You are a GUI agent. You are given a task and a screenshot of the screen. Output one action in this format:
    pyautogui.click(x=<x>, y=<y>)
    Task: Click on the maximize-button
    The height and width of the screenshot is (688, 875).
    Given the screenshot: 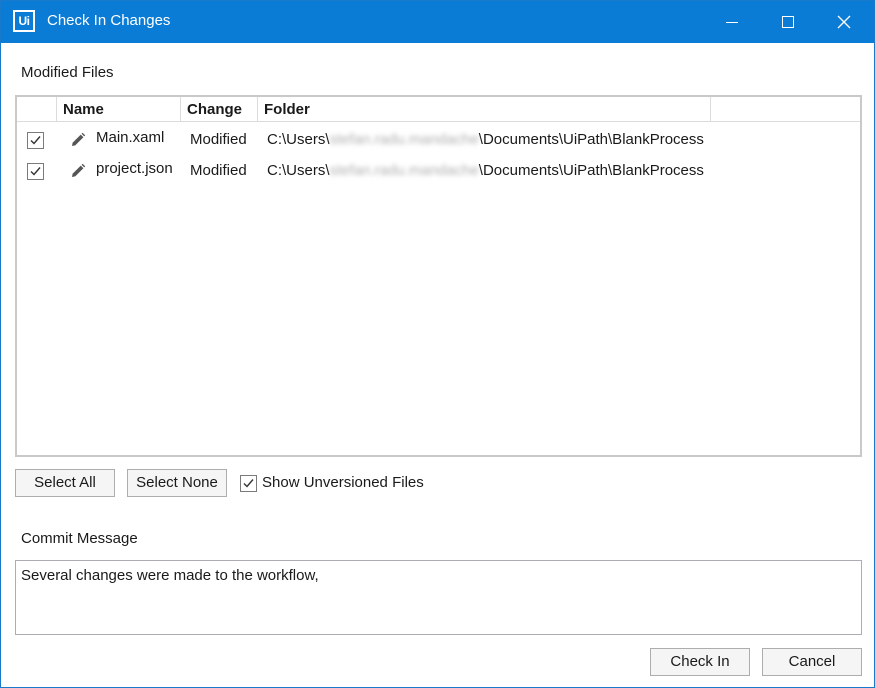 What is the action you would take?
    pyautogui.click(x=788, y=22)
    